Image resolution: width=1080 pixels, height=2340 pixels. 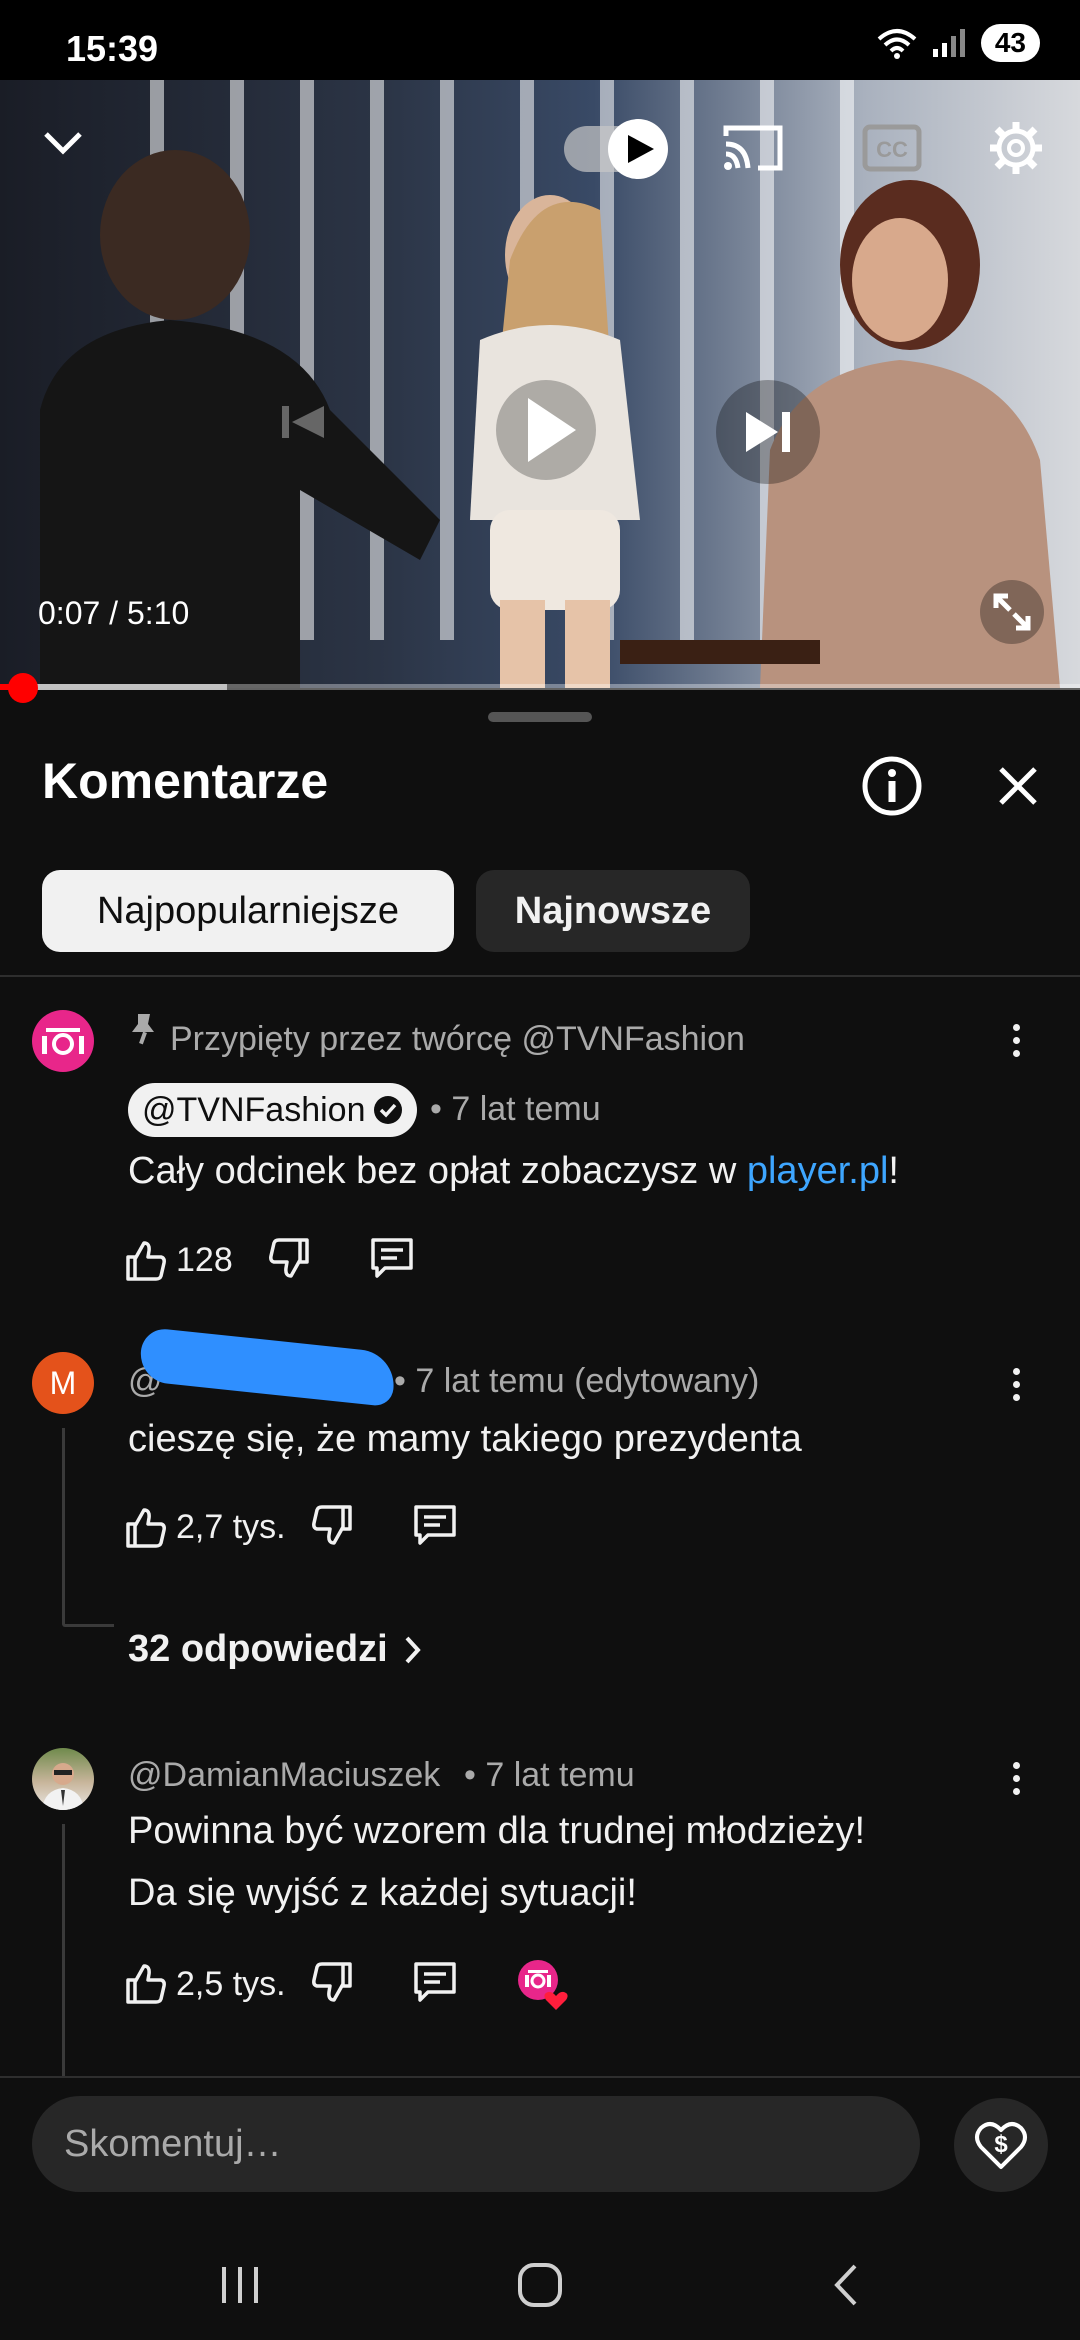 I want to click on channel-logo-icon, so click(x=63, y=1041).